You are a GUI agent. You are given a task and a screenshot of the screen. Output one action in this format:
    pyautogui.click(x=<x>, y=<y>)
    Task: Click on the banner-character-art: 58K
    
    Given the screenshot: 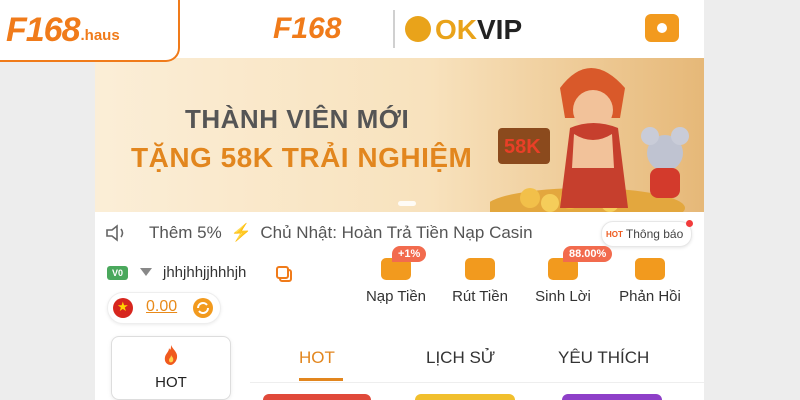 What is the action you would take?
    pyautogui.click(x=589, y=140)
    